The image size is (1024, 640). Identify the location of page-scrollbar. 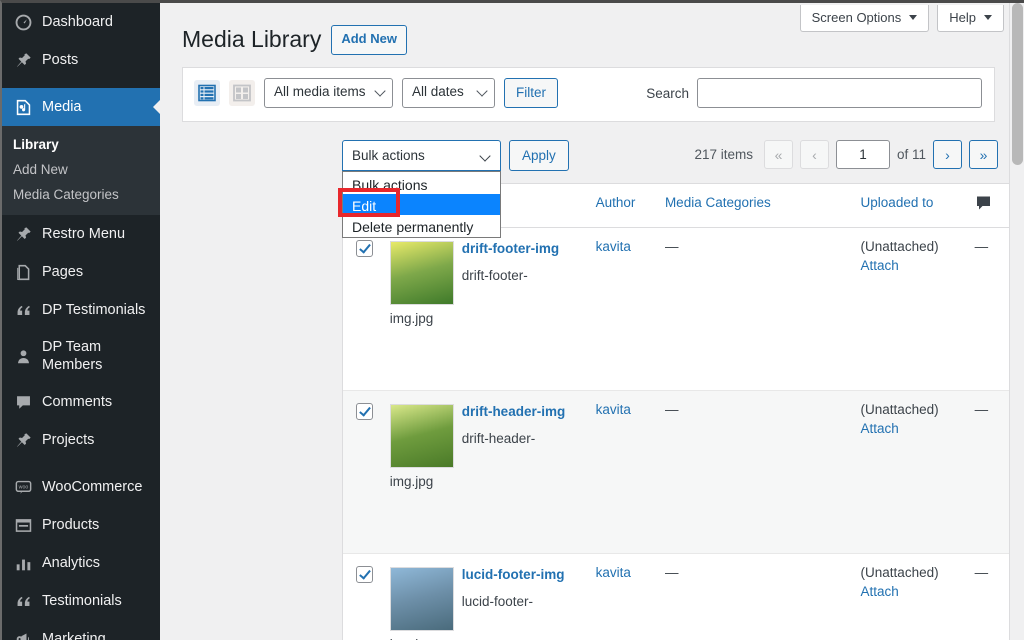
(1016, 321).